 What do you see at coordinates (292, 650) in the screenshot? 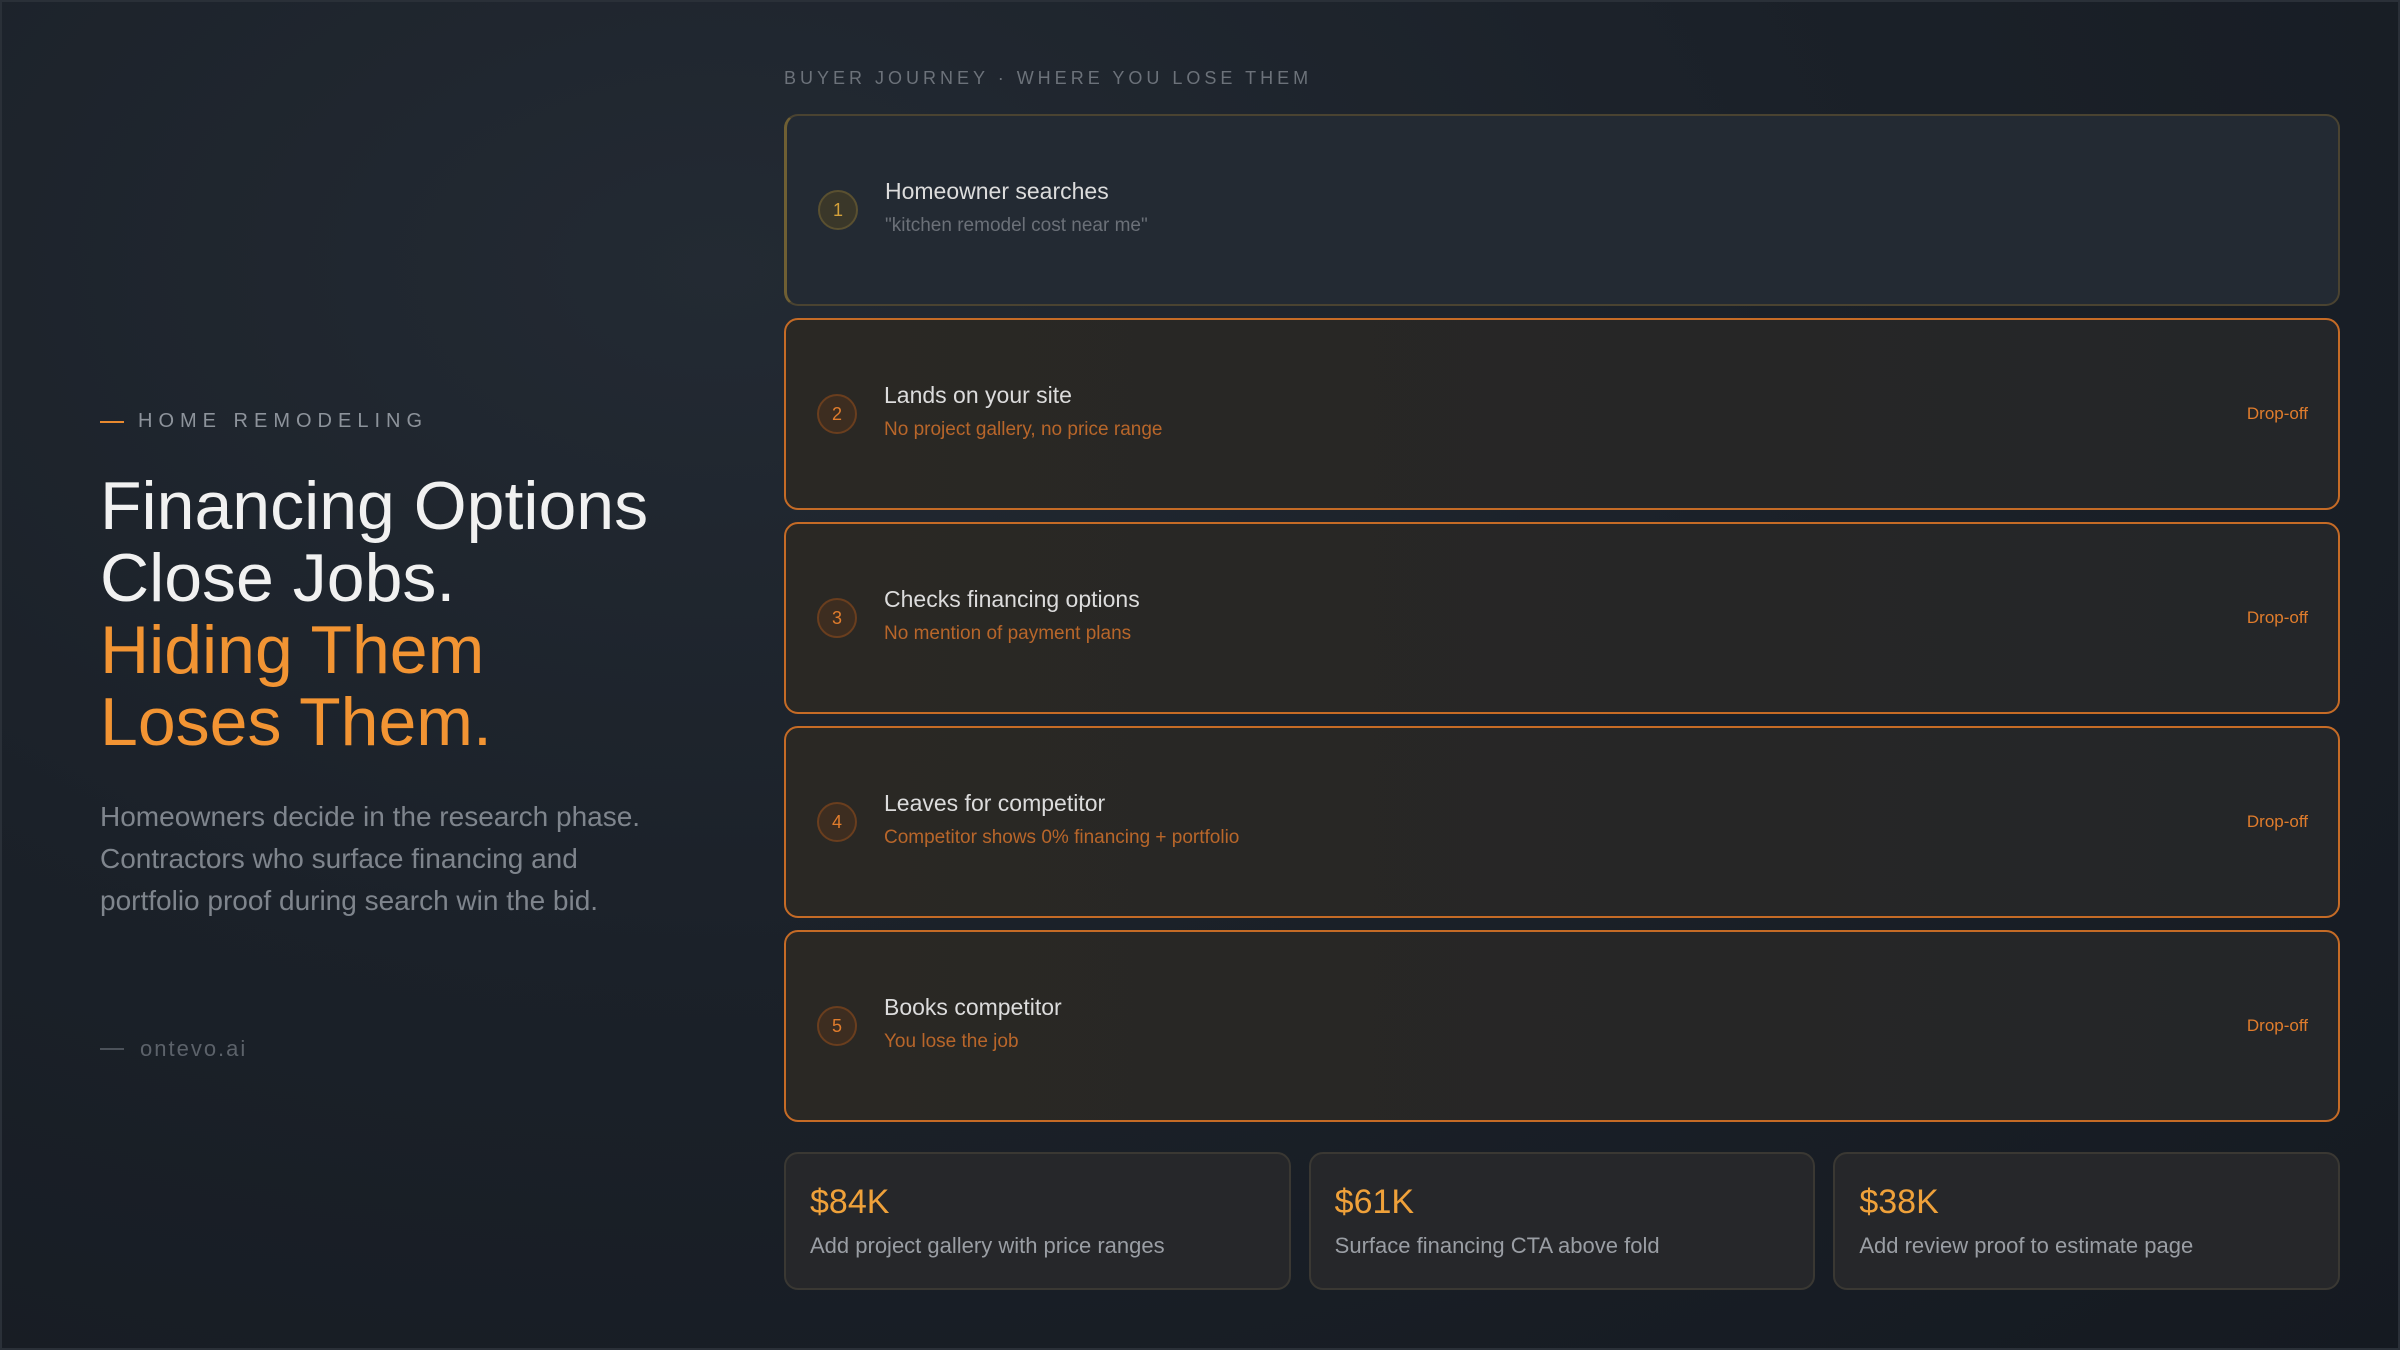
I see `headline-line-3: Hiding Them` at bounding box center [292, 650].